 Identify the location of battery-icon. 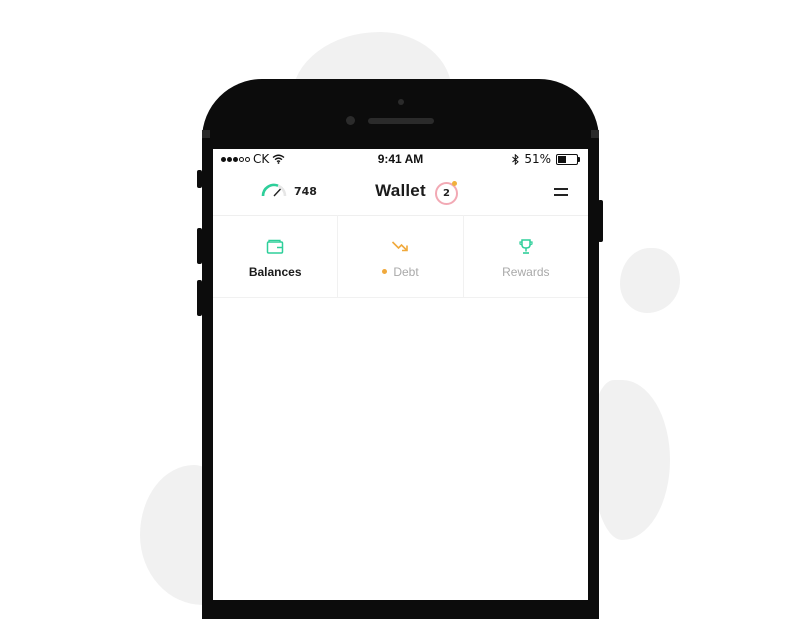
(568, 159).